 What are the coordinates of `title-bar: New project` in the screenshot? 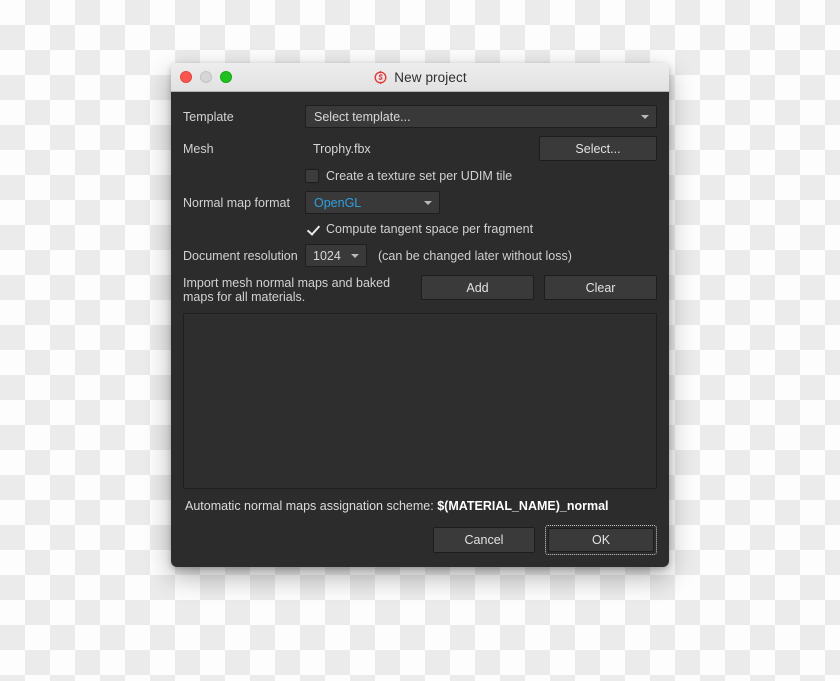 It's located at (420, 77).